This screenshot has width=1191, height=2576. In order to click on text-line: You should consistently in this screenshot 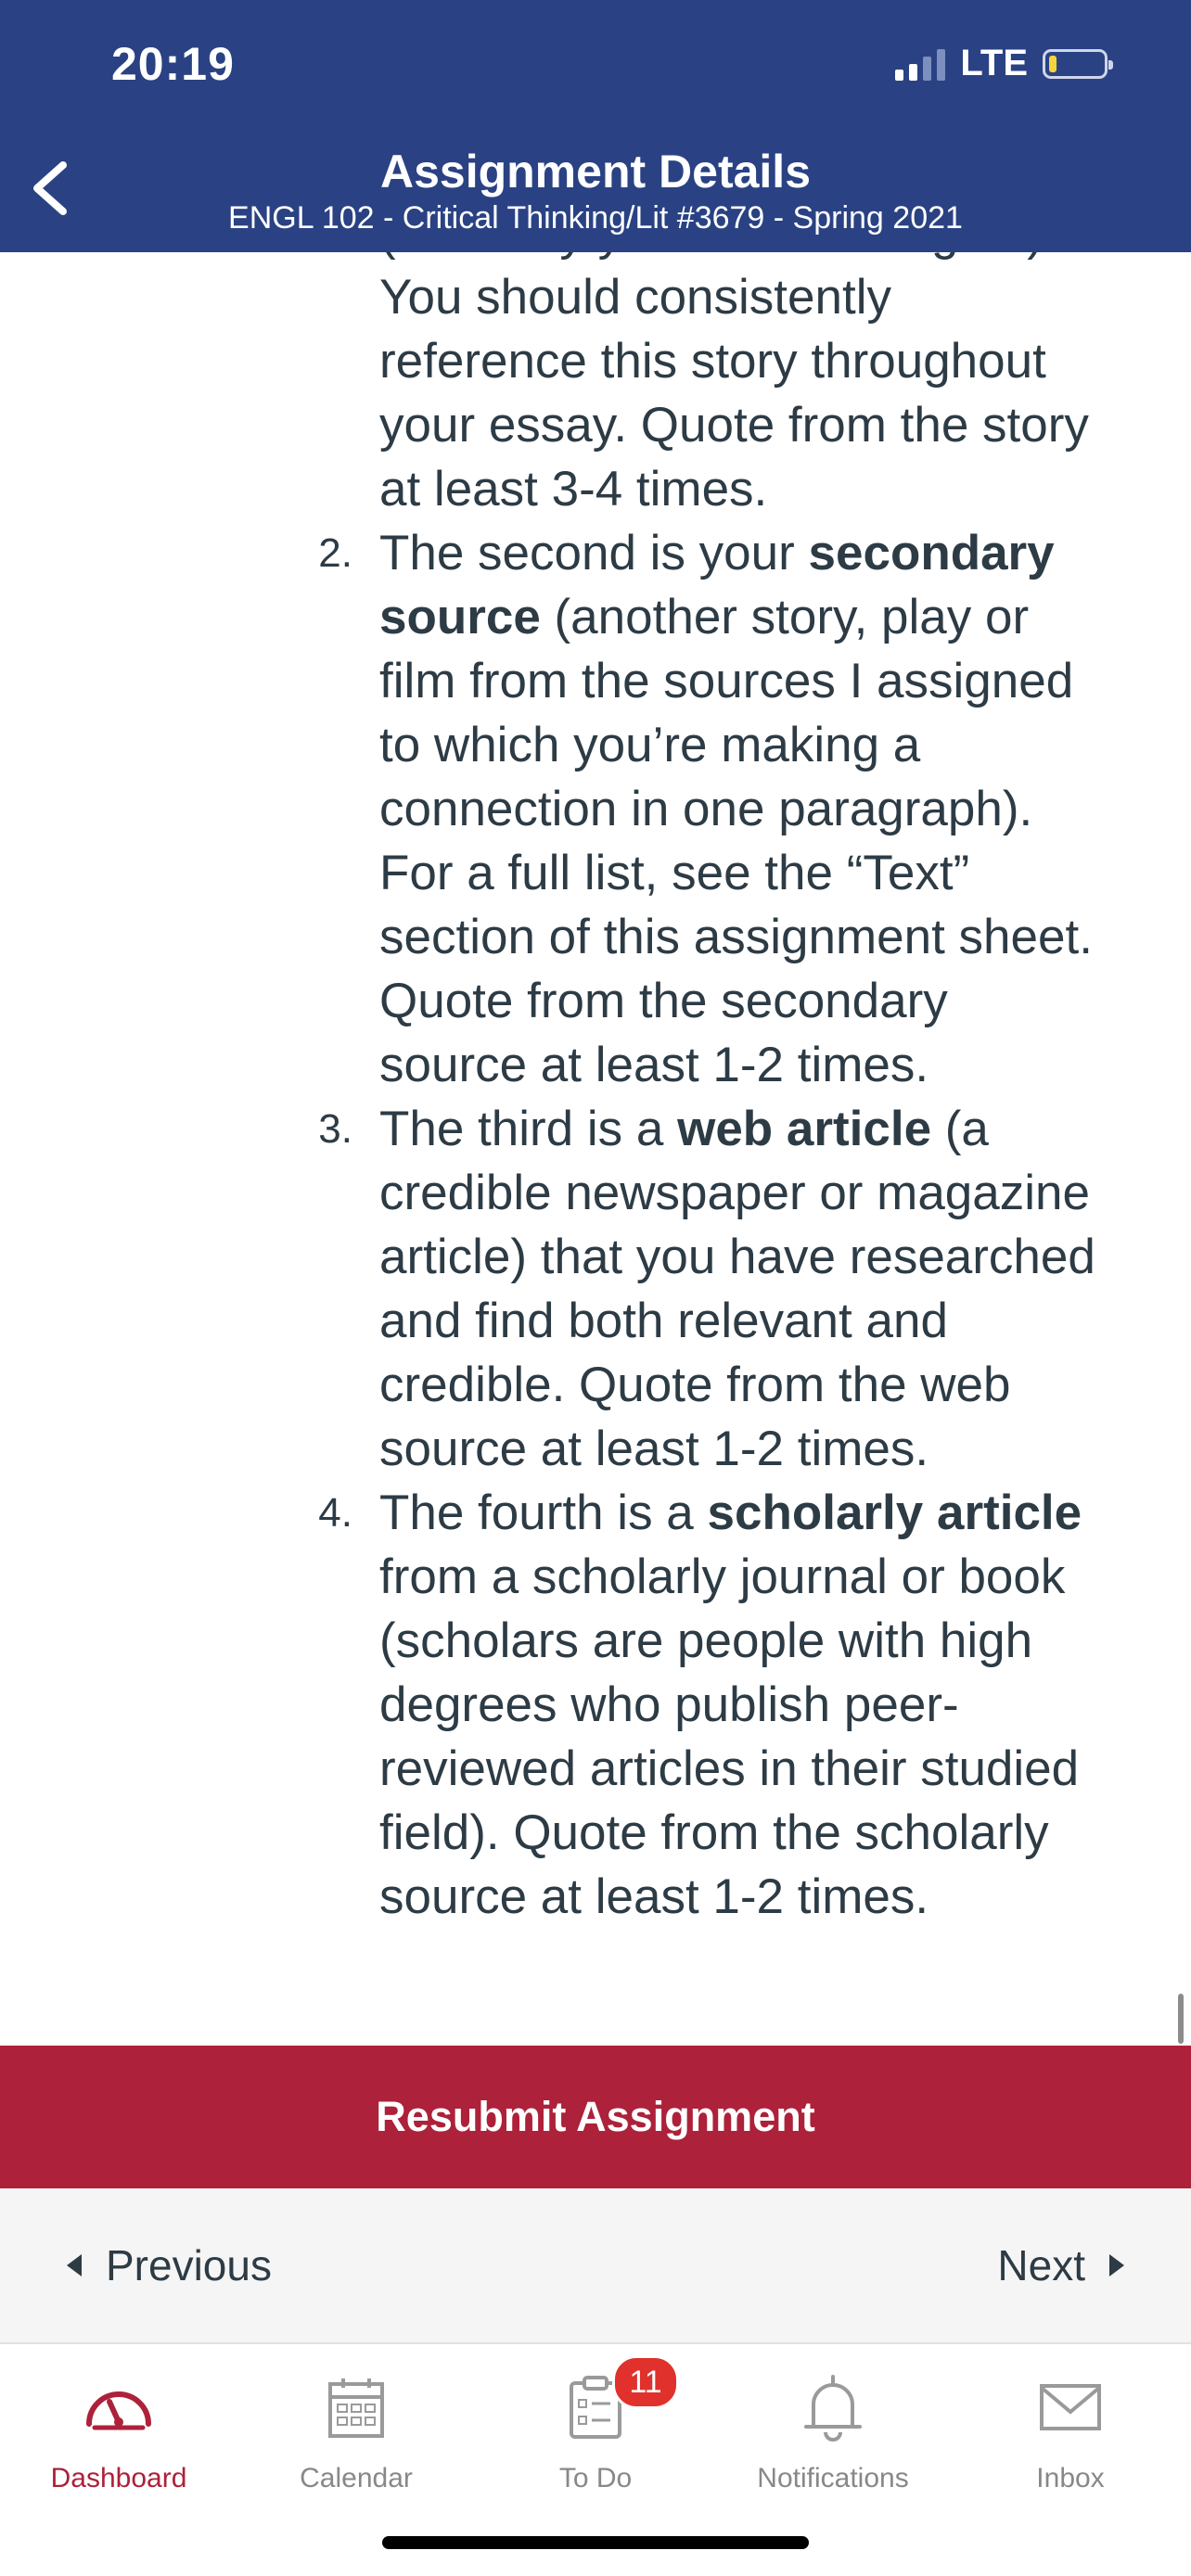, I will do `click(635, 297)`.